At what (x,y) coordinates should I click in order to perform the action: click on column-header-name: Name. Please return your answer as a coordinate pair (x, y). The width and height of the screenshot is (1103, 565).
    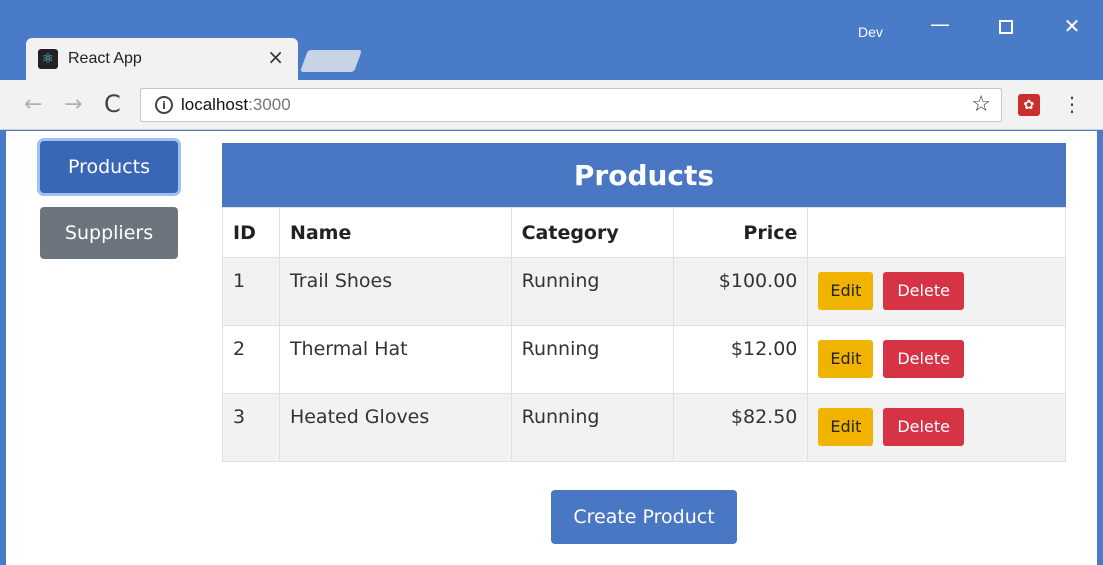
    Looking at the image, I should click on (395, 232).